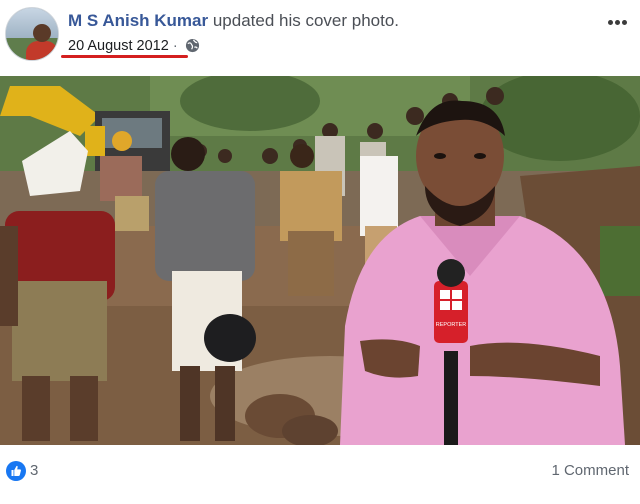 The image size is (640, 504). Describe the element at coordinates (32, 34) in the screenshot. I see `author-avatar` at that location.